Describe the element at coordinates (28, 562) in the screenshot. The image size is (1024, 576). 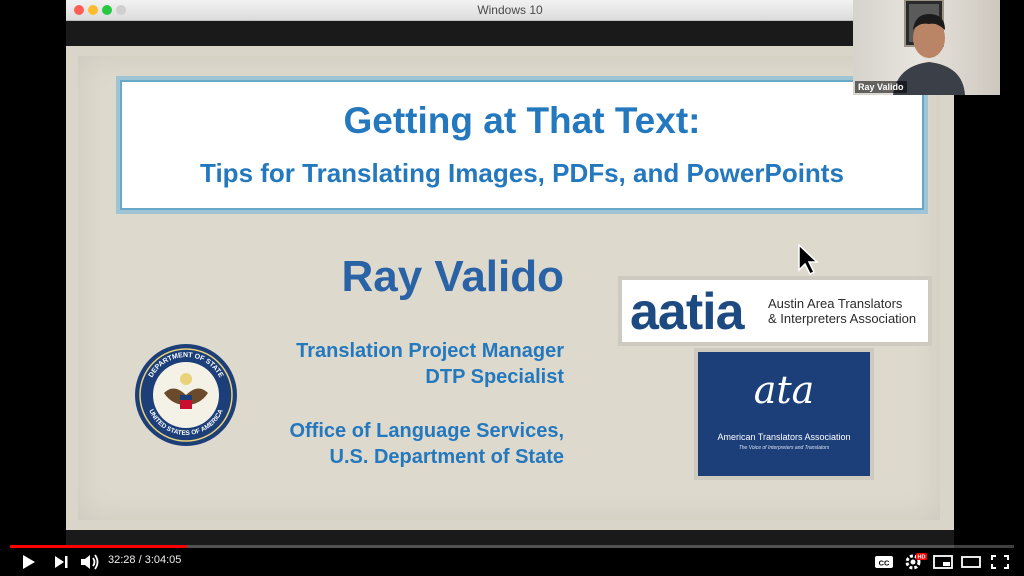
I see `play-icon` at that location.